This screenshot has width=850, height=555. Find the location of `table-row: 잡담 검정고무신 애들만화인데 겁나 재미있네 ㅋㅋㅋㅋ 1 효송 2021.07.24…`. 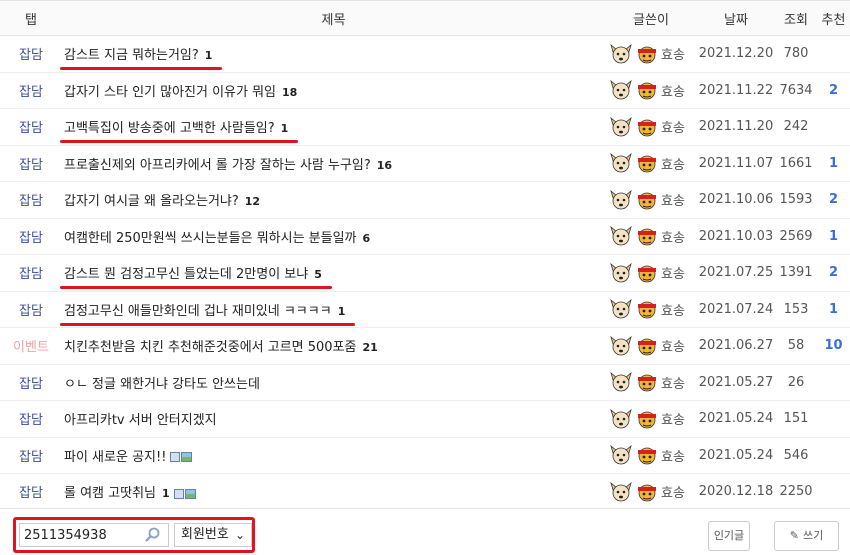

table-row: 잡담 검정고무신 애들만화인데 겁나 재미있네 ㅋㅋㅋㅋ 1 효송 2021.07.24… is located at coordinates (425, 309).